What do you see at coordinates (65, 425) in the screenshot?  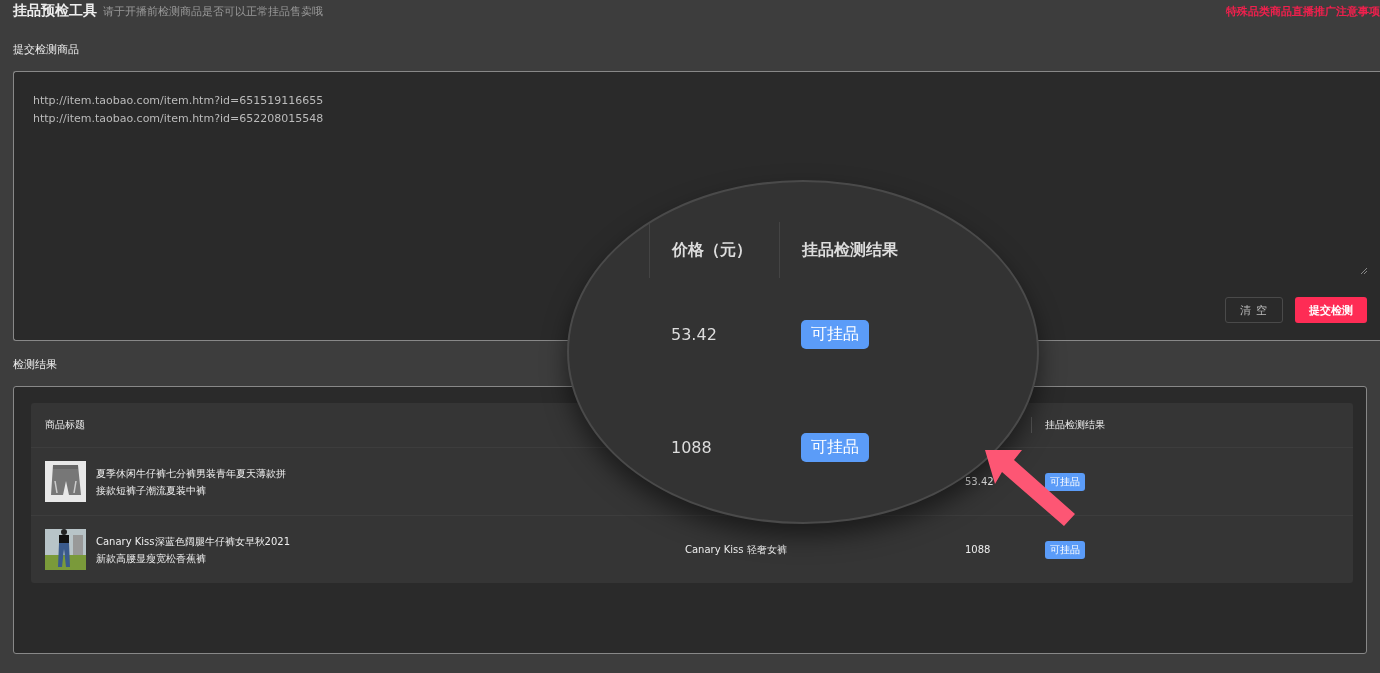 I see `column-header: 商品标题` at bounding box center [65, 425].